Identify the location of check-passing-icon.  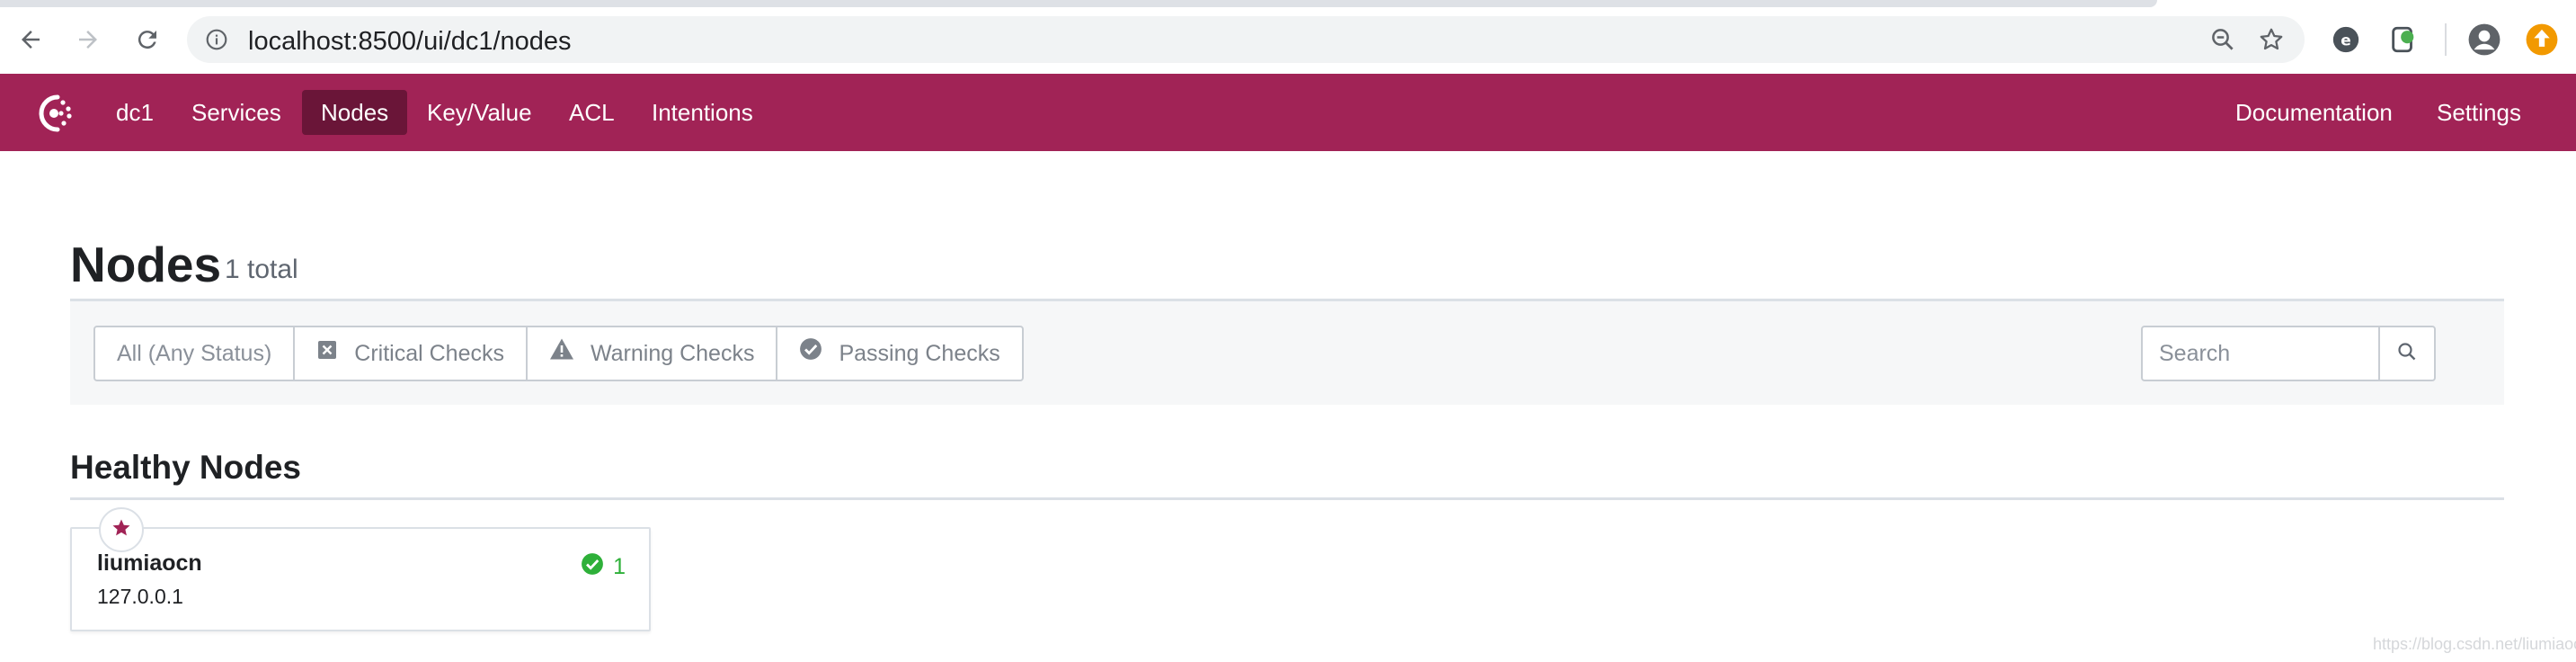
(592, 567).